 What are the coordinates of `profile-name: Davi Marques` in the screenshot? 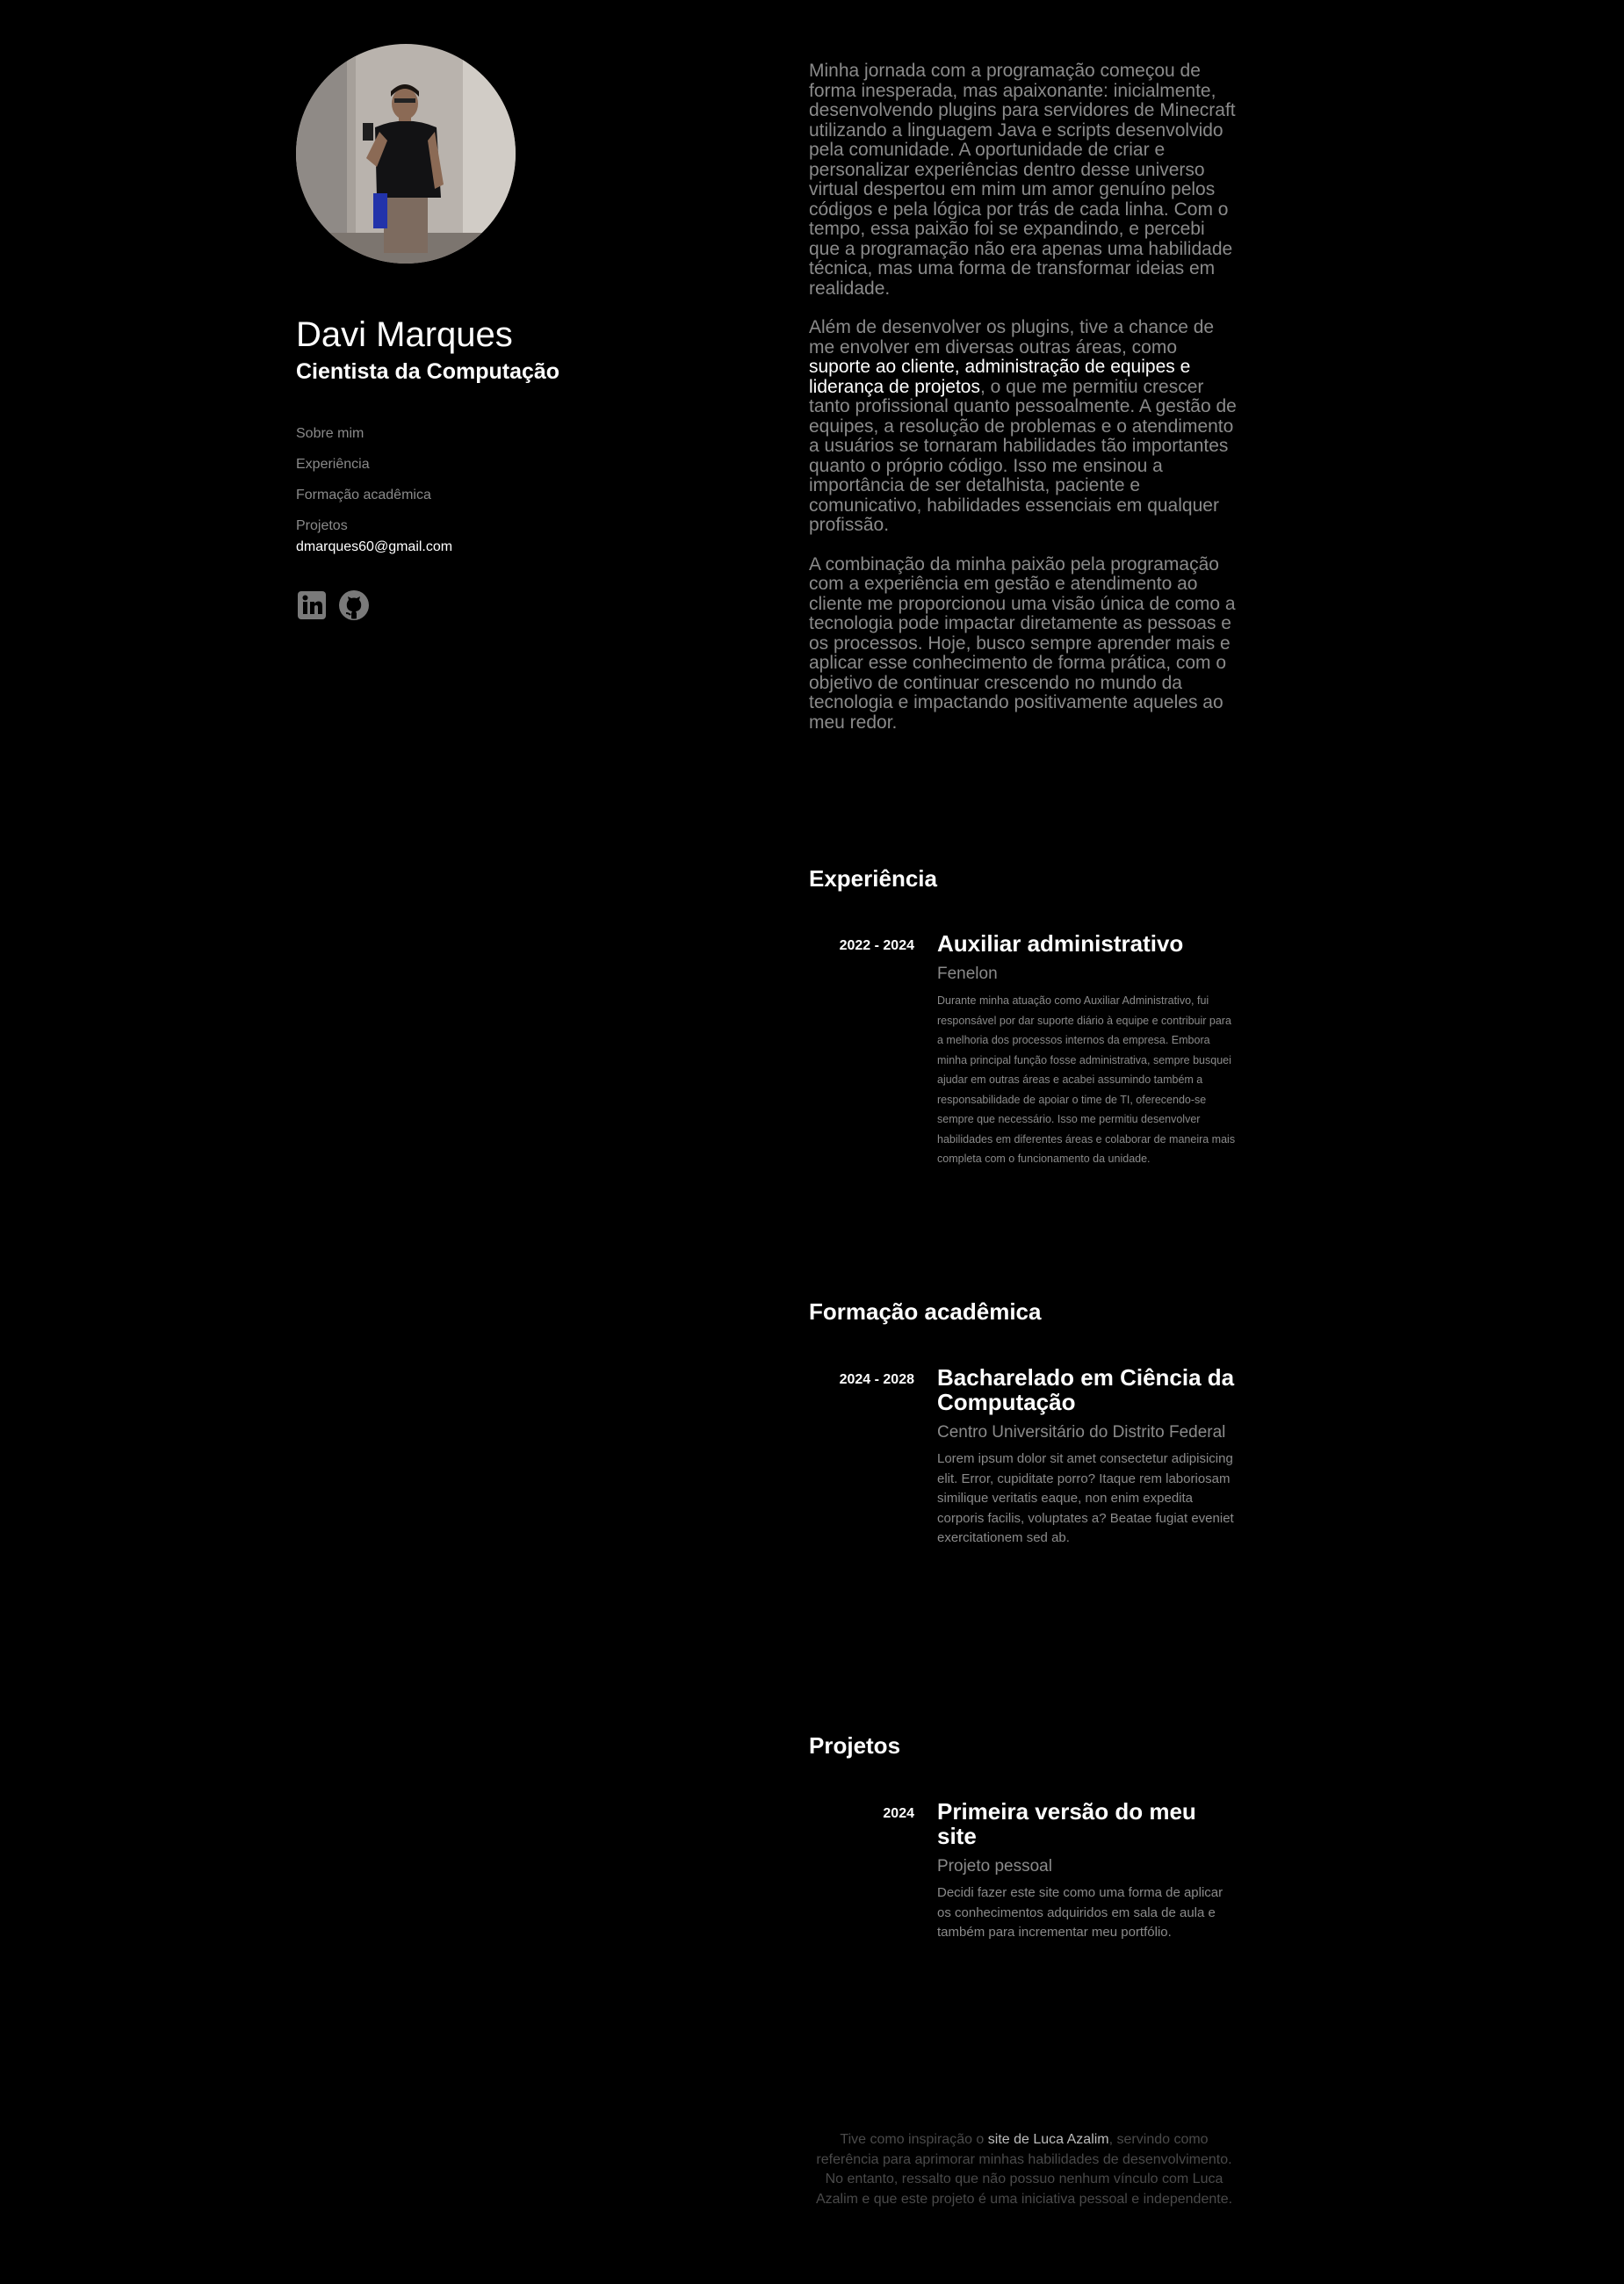 It's located at (404, 335).